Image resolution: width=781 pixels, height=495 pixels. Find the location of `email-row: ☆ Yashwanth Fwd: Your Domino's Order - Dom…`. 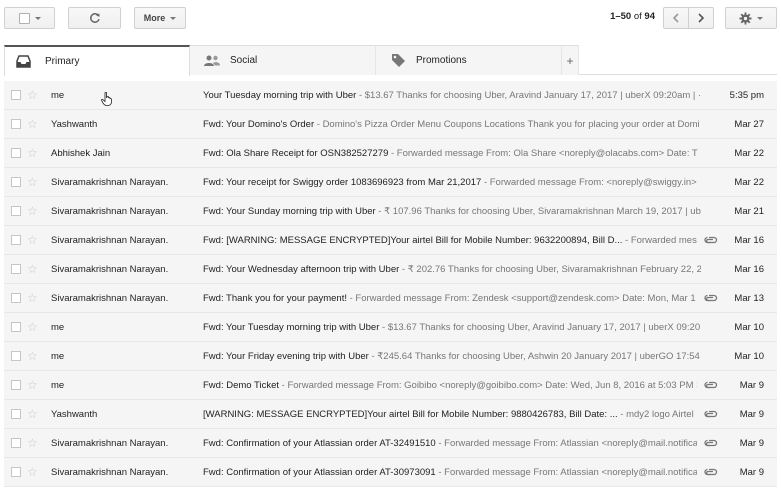

email-row: ☆ Yashwanth Fwd: Your Domino's Order - Dom… is located at coordinates (390, 124).